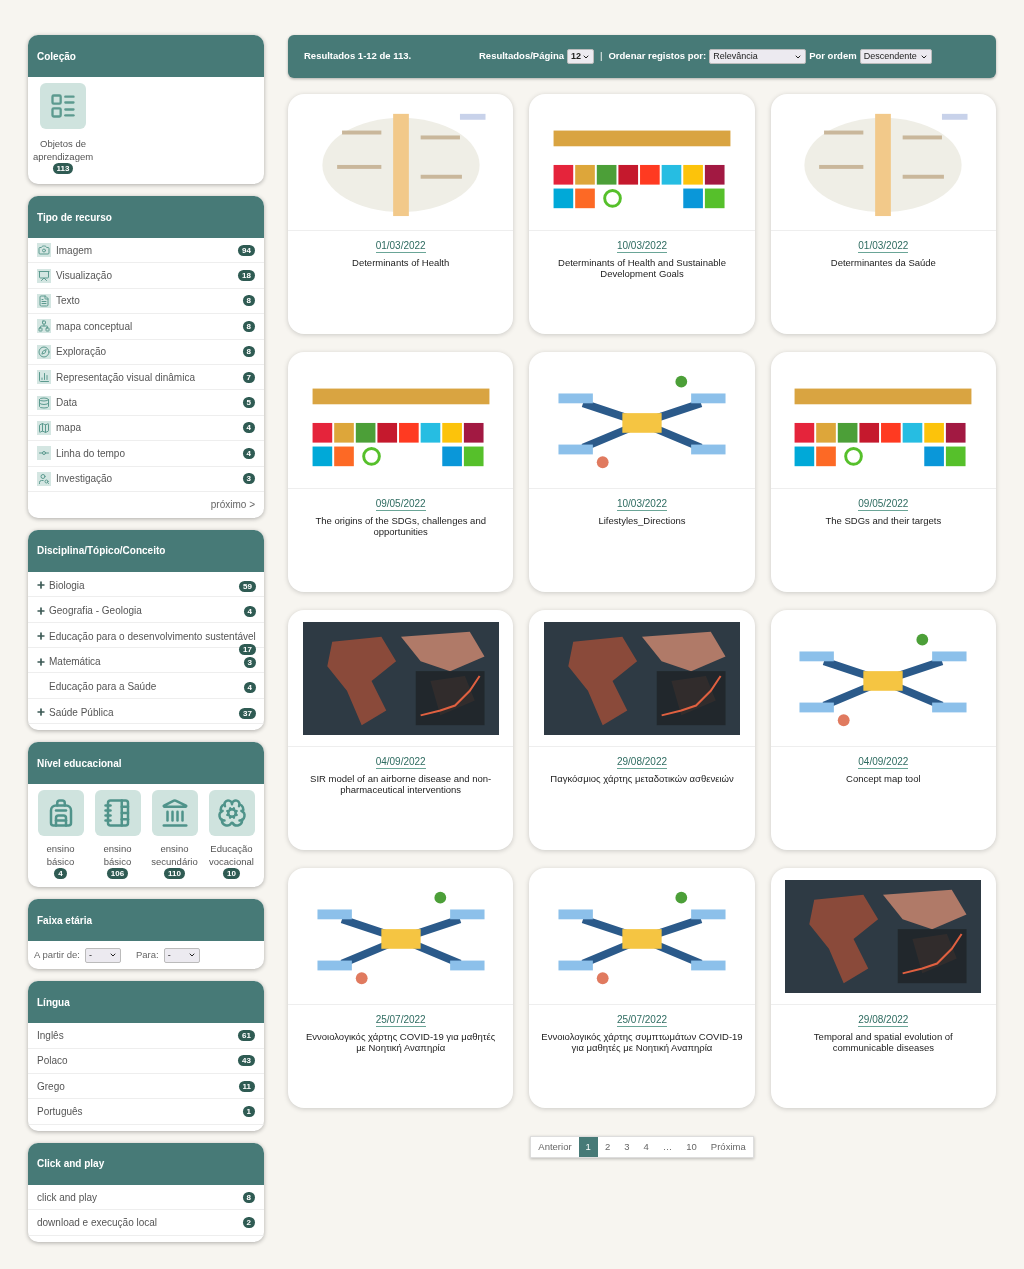  Describe the element at coordinates (883, 262) in the screenshot. I see `card-title: Determinantes da Saúde` at that location.